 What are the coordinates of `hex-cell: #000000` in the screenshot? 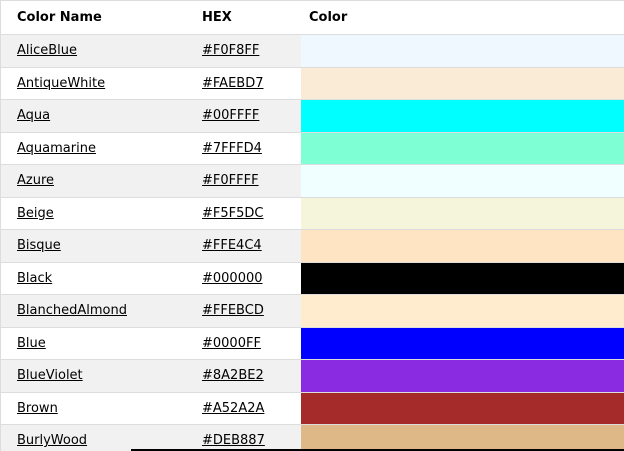 It's located at (243, 278).